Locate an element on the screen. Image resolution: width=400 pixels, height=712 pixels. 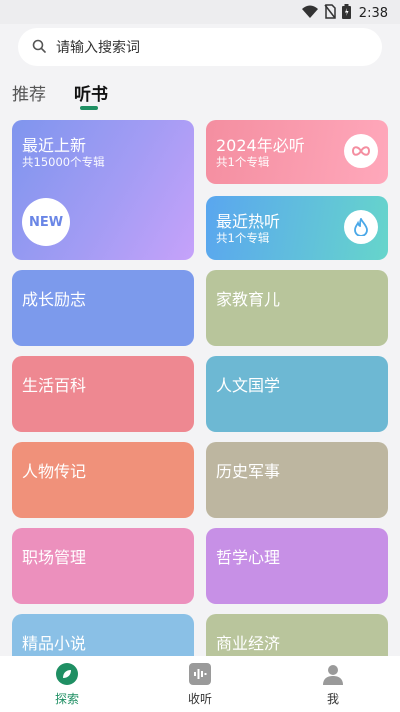
nav-me-label: 我 is located at coordinates (332, 699).